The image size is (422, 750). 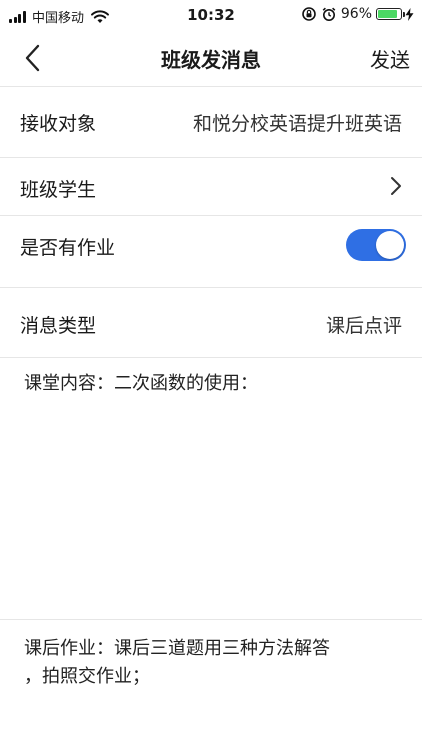 What do you see at coordinates (329, 14) in the screenshot?
I see `alarm-icon` at bounding box center [329, 14].